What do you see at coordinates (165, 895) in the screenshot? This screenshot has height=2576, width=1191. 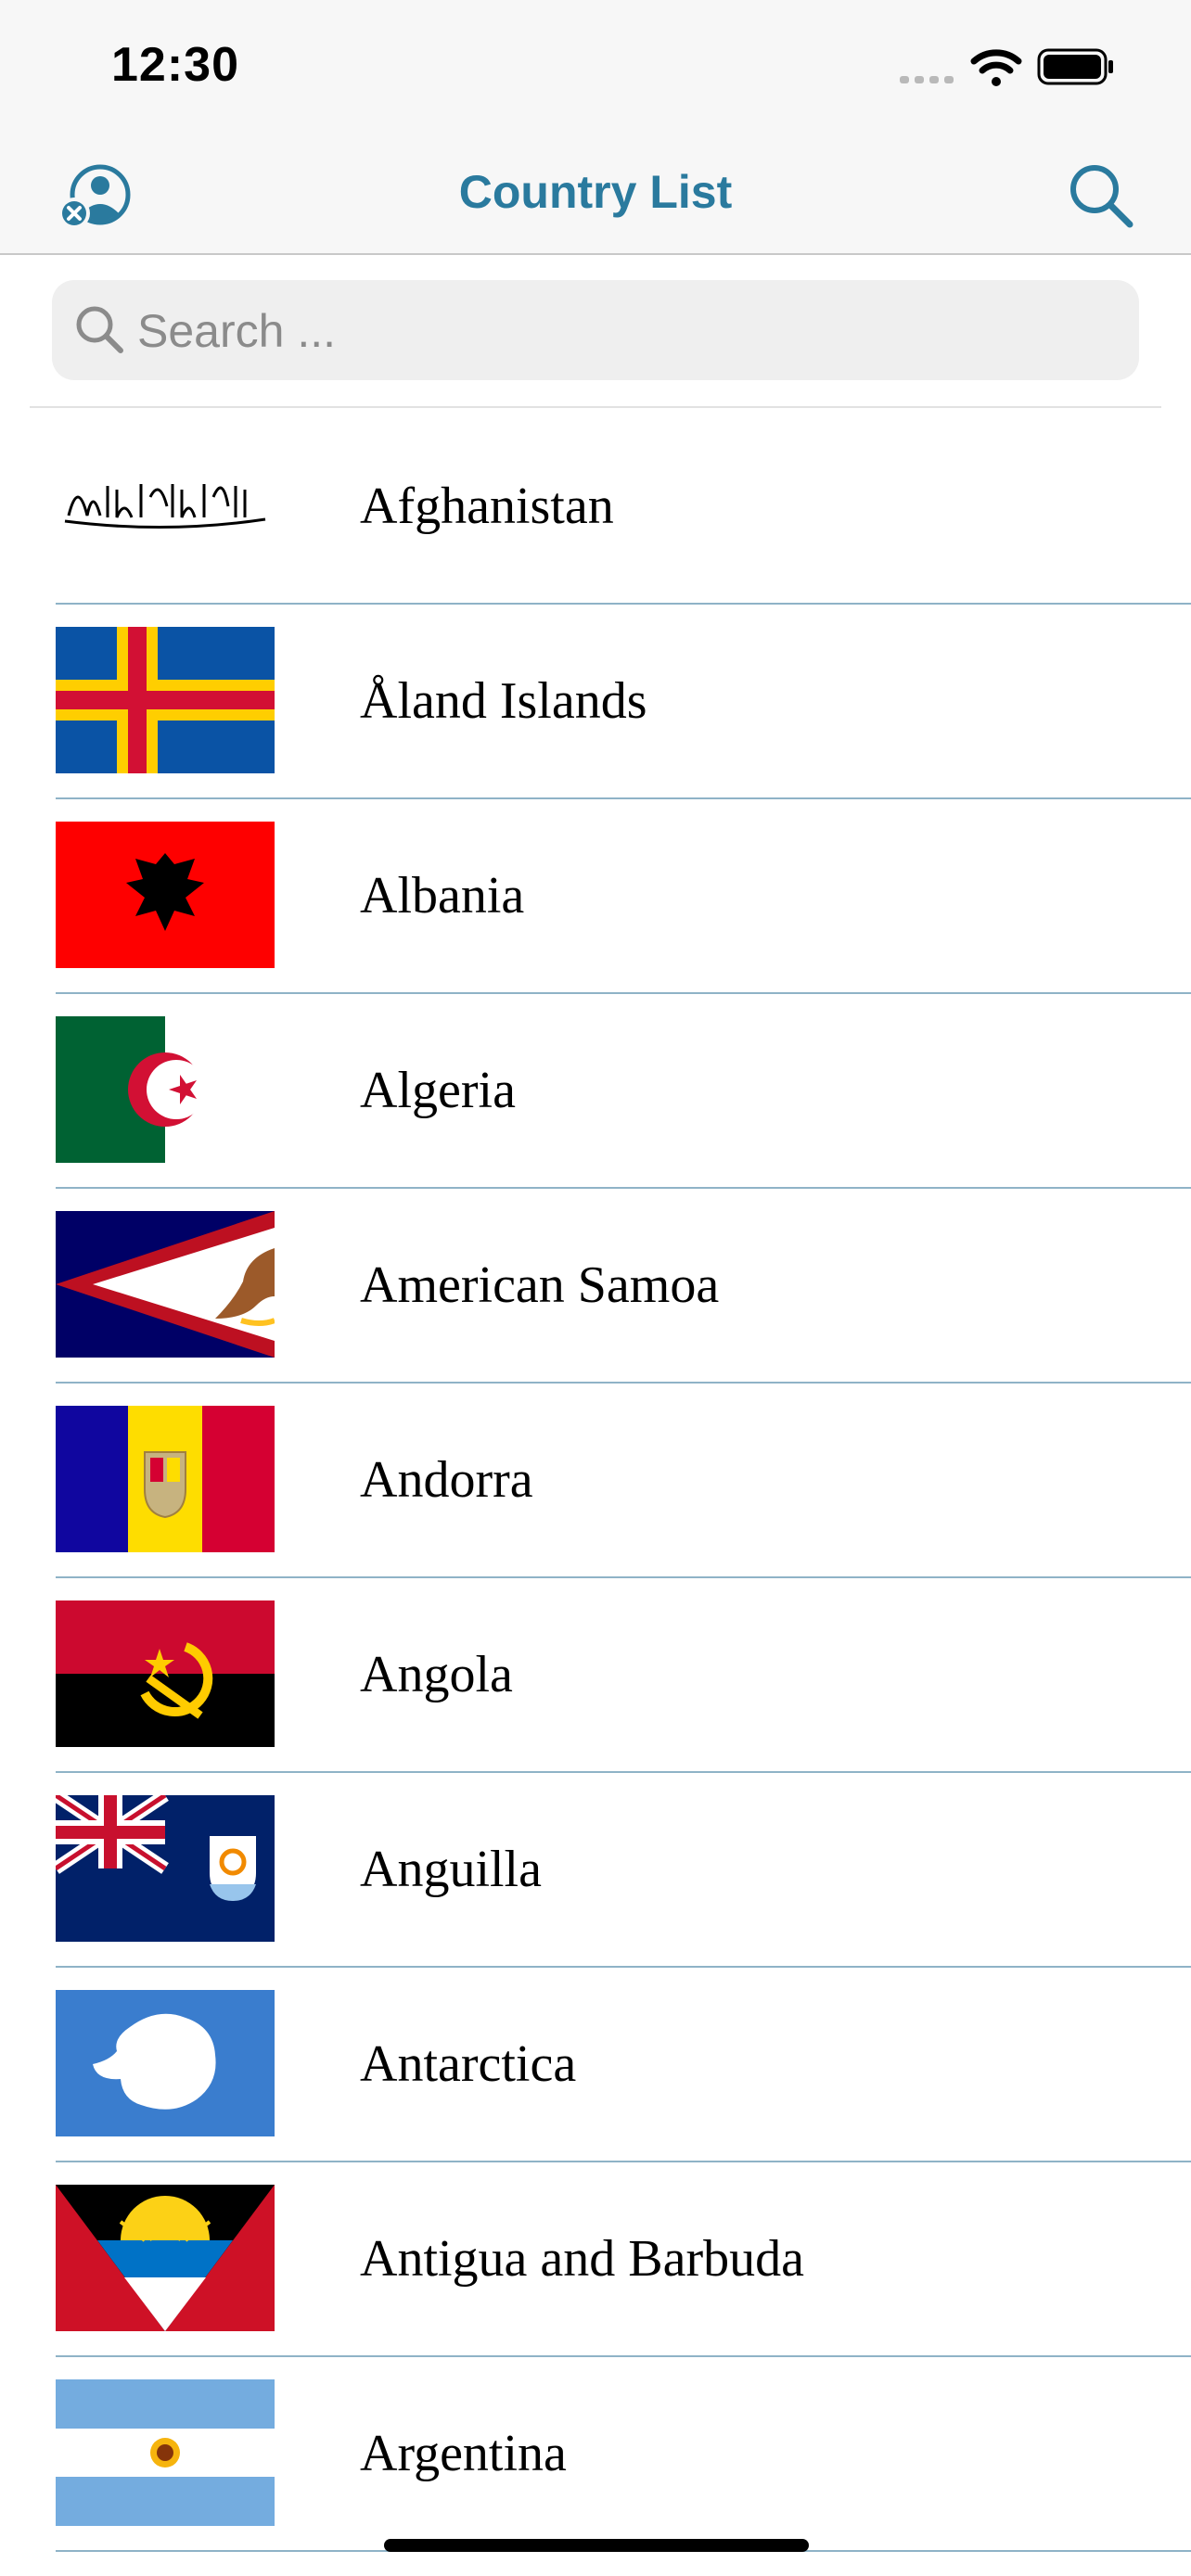 I see `flag-albania` at bounding box center [165, 895].